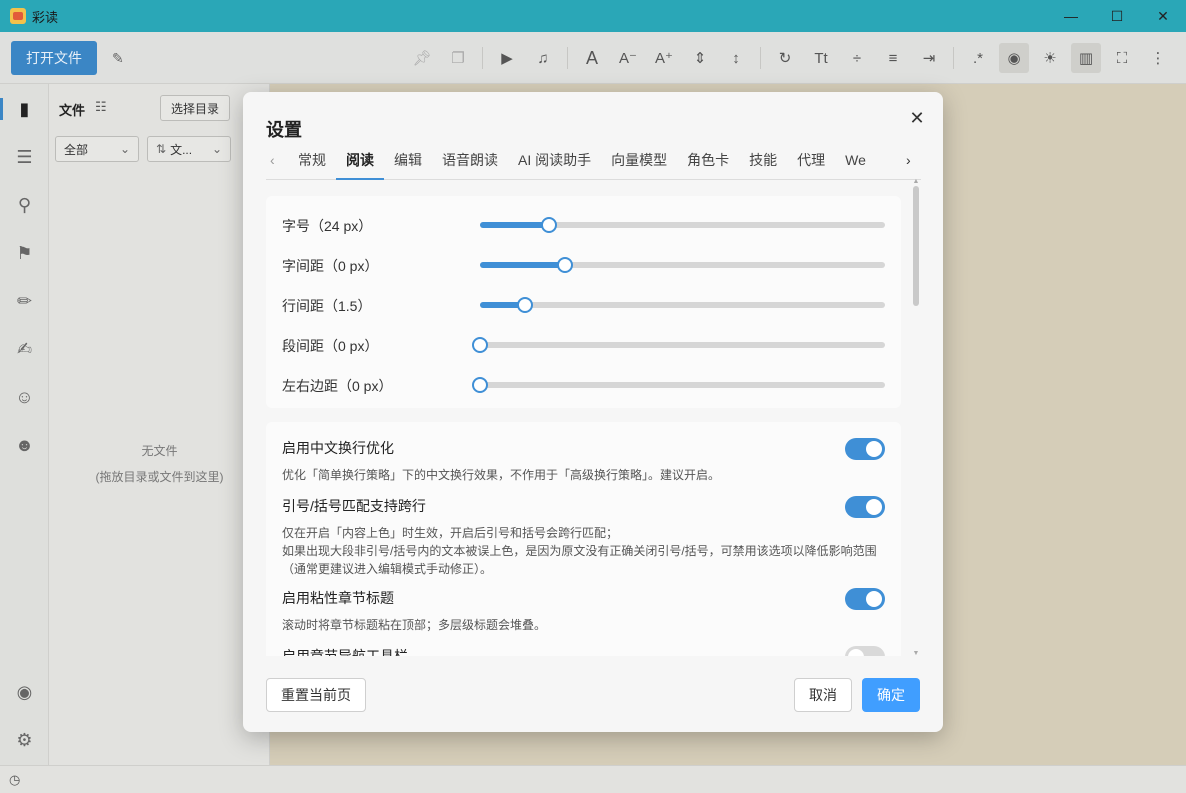  Describe the element at coordinates (628, 58) in the screenshot. I see `font-decrease-icon: A⁻` at that location.